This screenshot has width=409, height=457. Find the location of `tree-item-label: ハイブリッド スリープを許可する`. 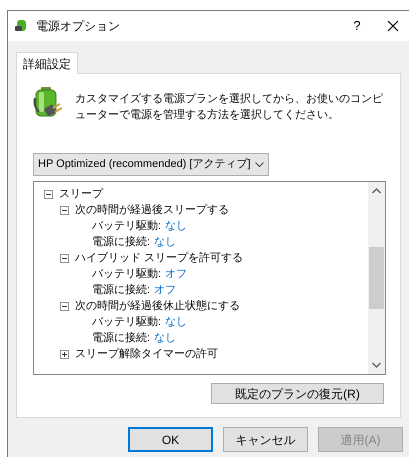

tree-item-label: ハイブリッド スリープを許可する is located at coordinates (159, 258).